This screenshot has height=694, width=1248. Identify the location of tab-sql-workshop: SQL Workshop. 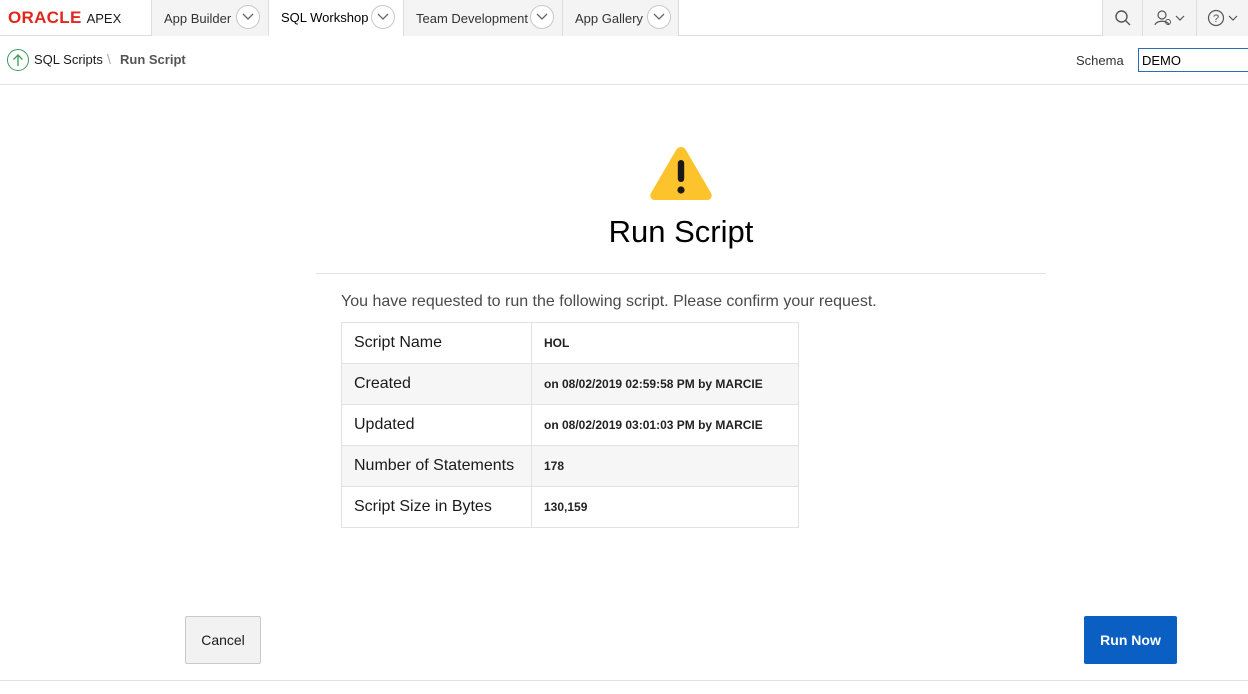
(335, 18).